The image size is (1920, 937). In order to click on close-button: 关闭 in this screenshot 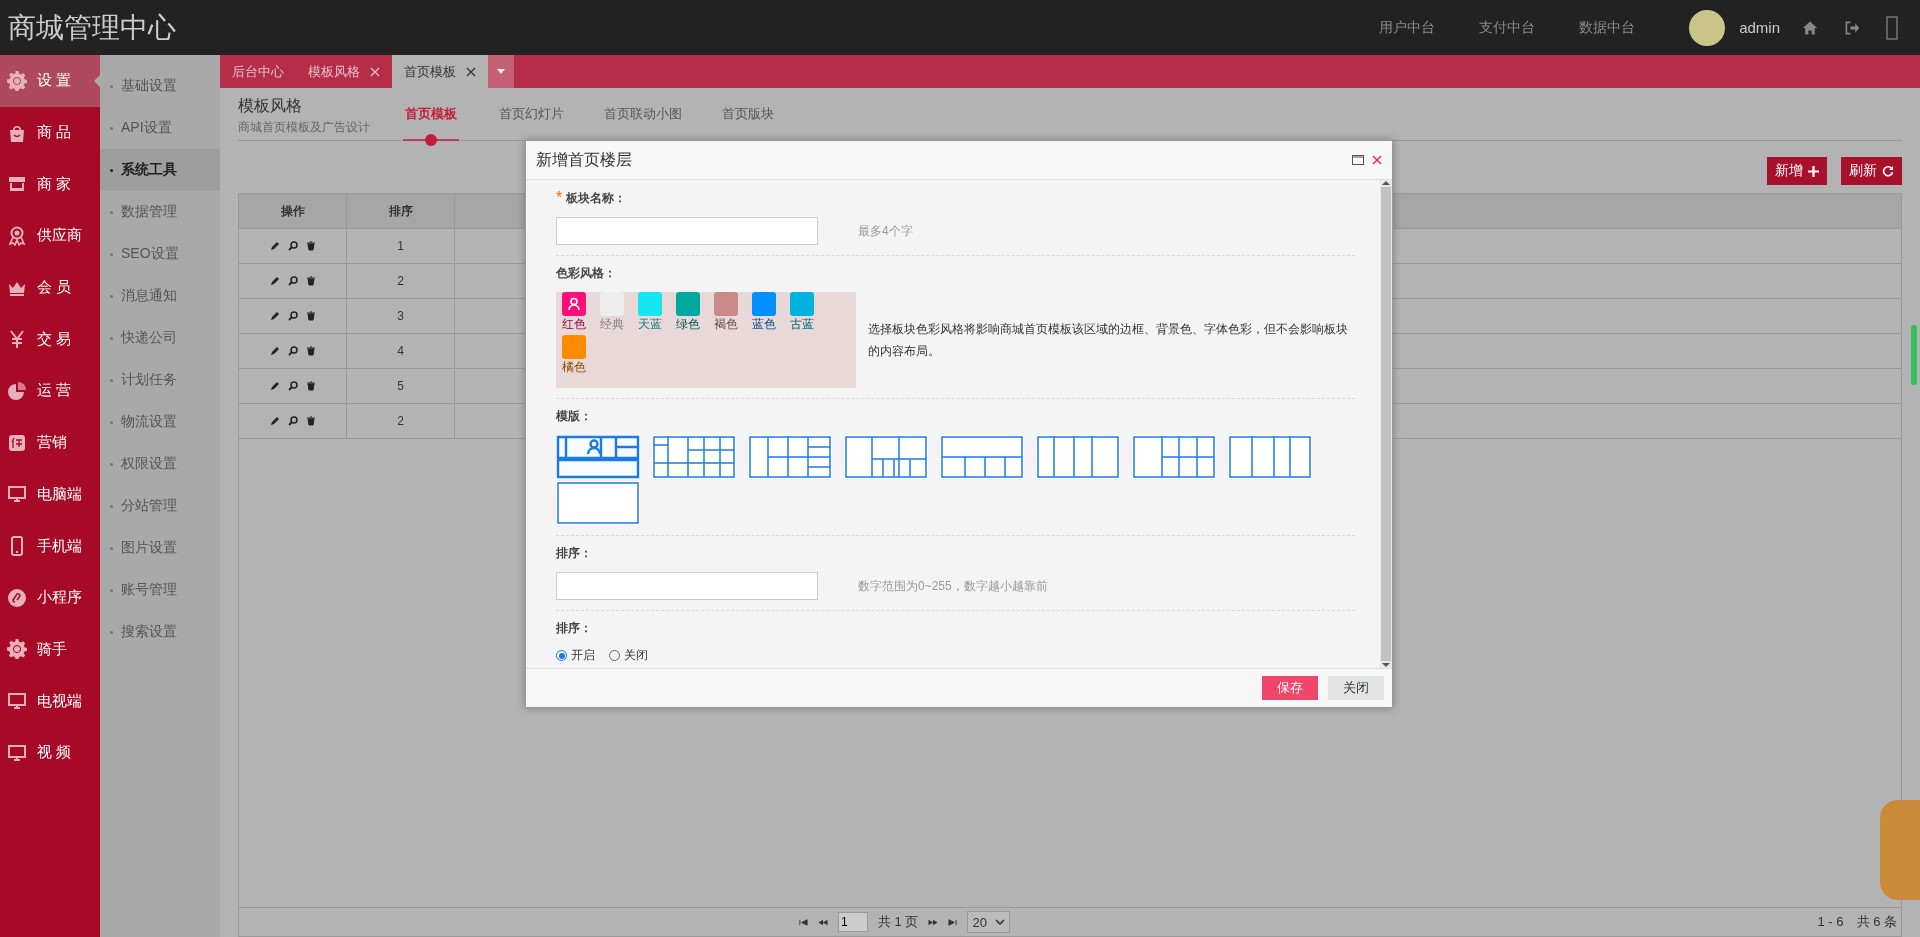, I will do `click(1356, 688)`.